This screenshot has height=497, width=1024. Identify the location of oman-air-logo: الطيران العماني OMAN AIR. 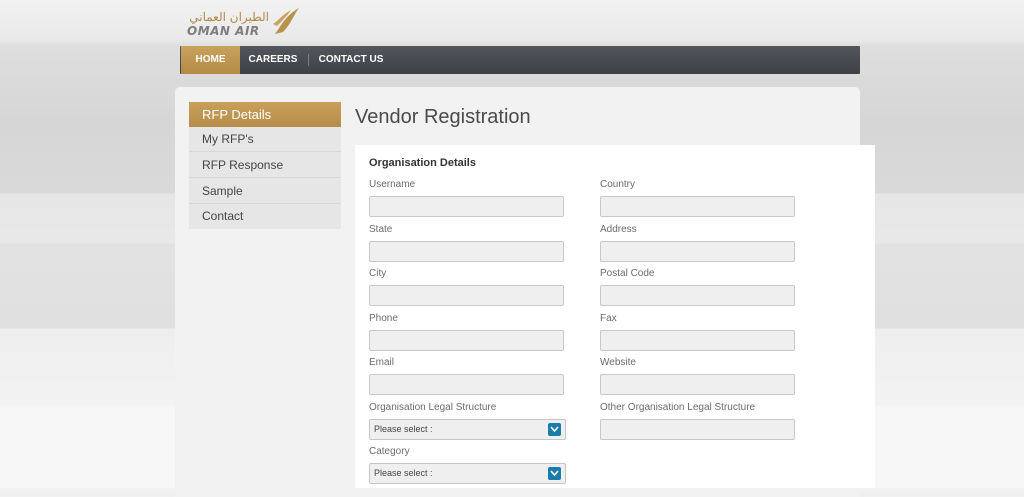
(244, 24).